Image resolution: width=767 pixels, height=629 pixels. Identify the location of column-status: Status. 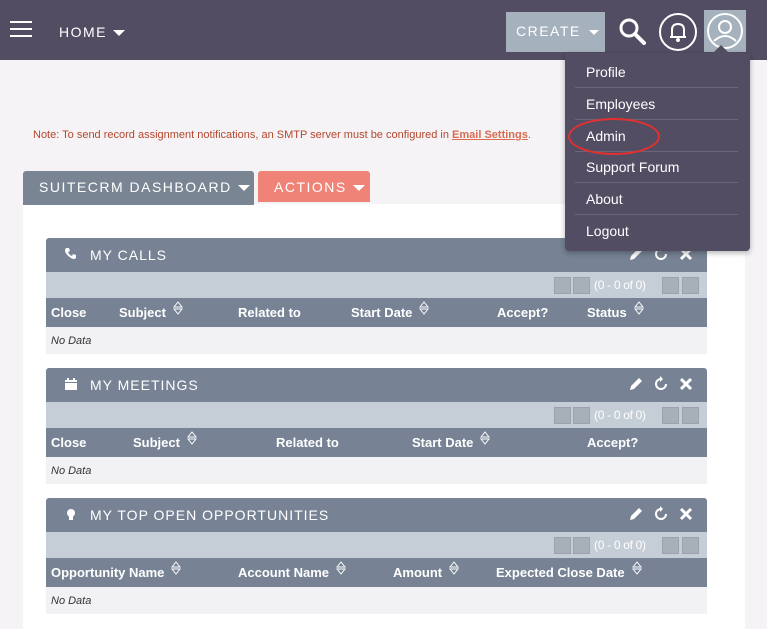
(615, 310).